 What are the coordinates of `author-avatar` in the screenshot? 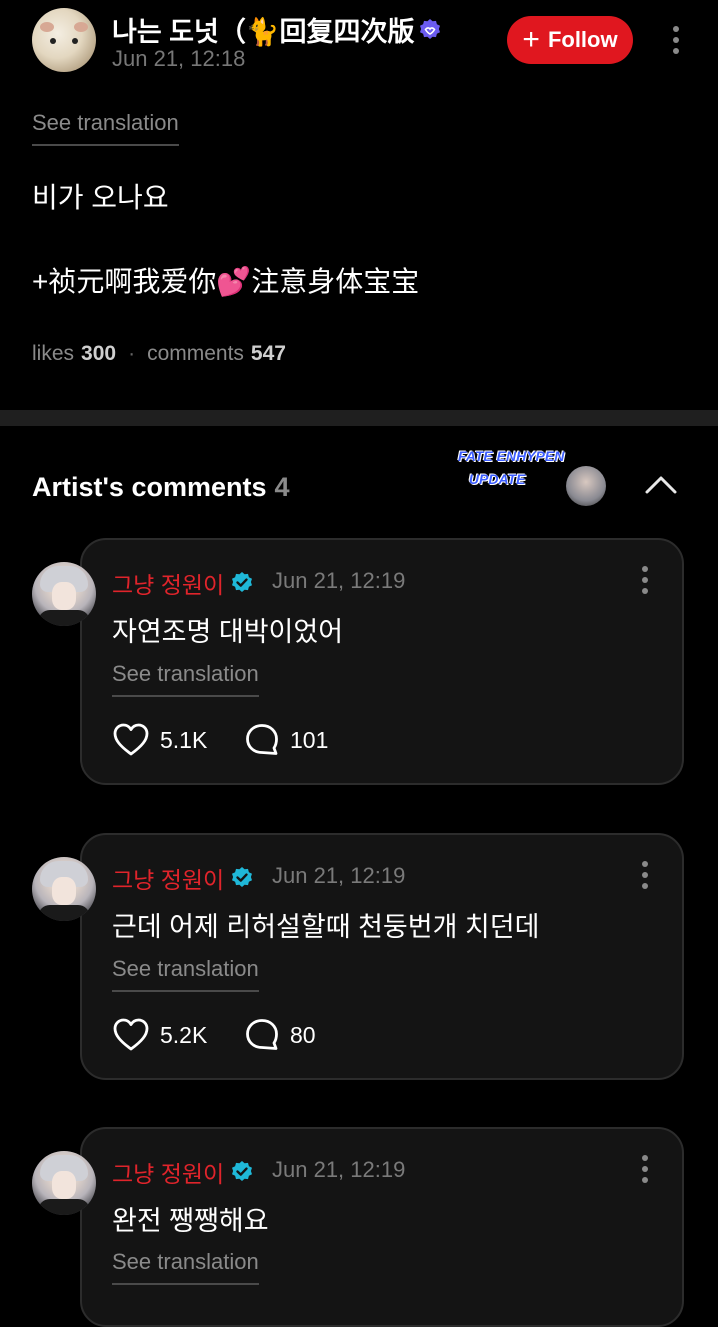 It's located at (64, 40).